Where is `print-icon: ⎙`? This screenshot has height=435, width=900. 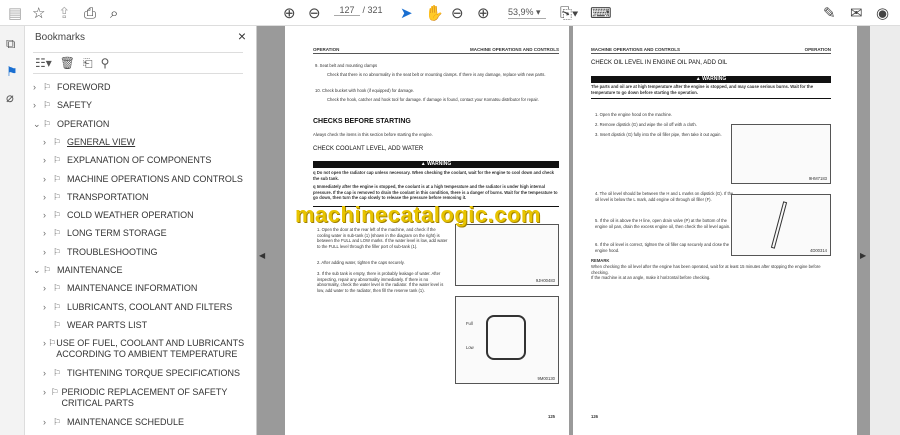
print-icon: ⎙ is located at coordinates (90, 13).